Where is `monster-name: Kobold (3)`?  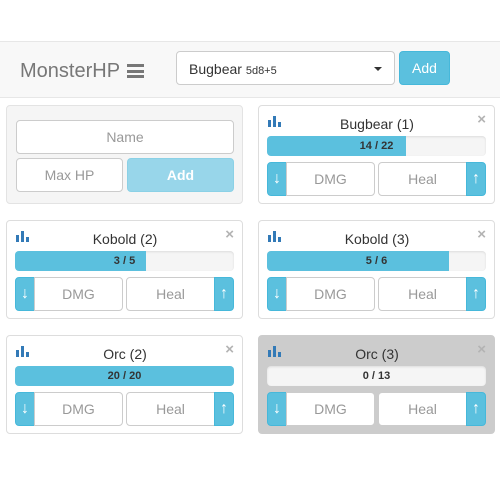 monster-name: Kobold (3) is located at coordinates (377, 239).